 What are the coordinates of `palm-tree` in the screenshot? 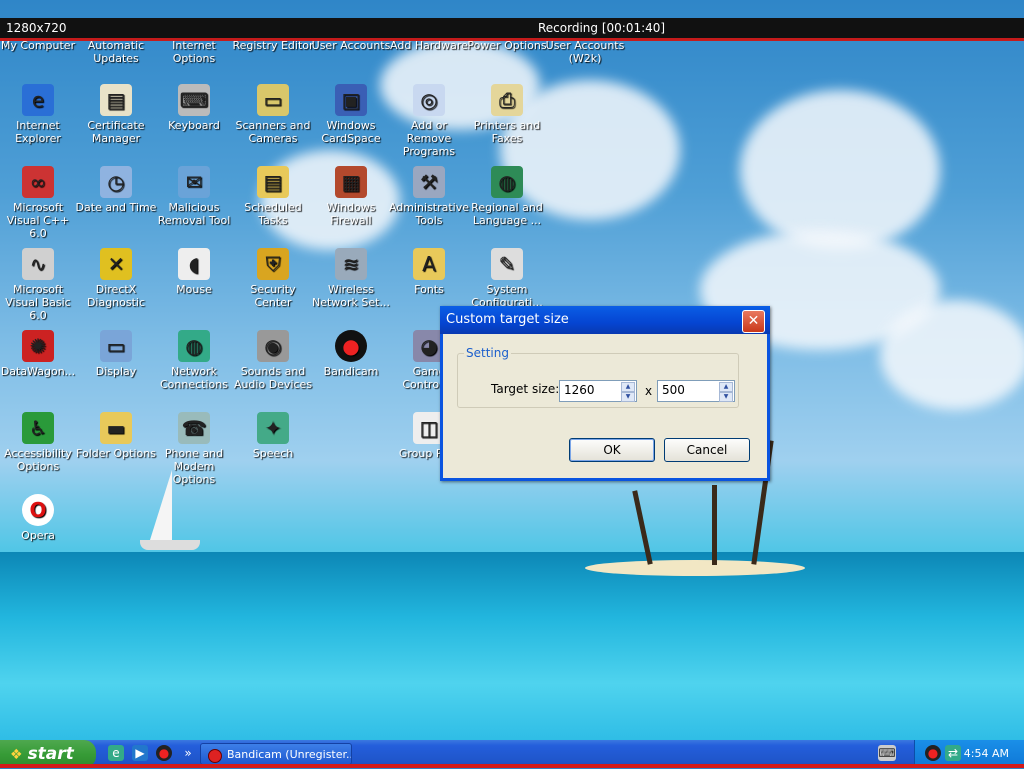 It's located at (714, 525).